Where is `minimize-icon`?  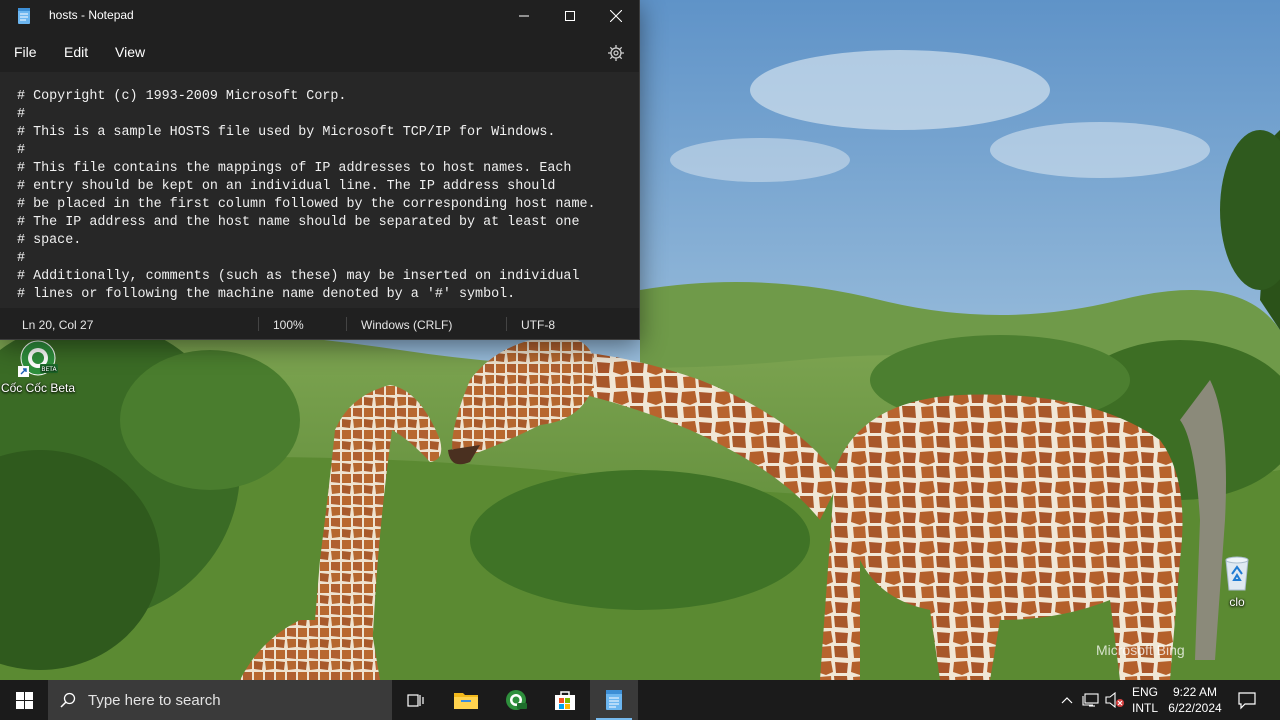 minimize-icon is located at coordinates (524, 16).